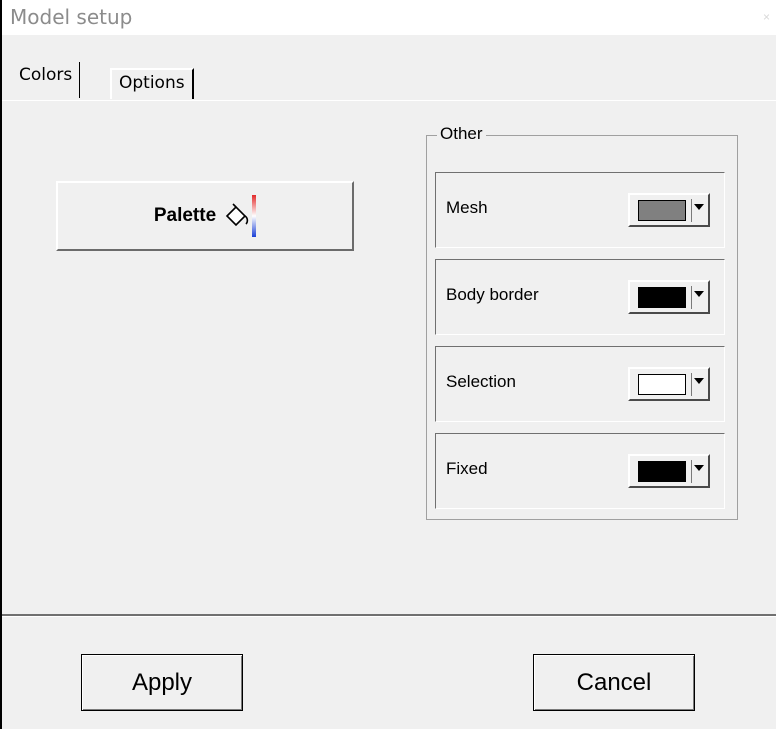 The image size is (778, 729). I want to click on mesh-color-picker, so click(669, 210).